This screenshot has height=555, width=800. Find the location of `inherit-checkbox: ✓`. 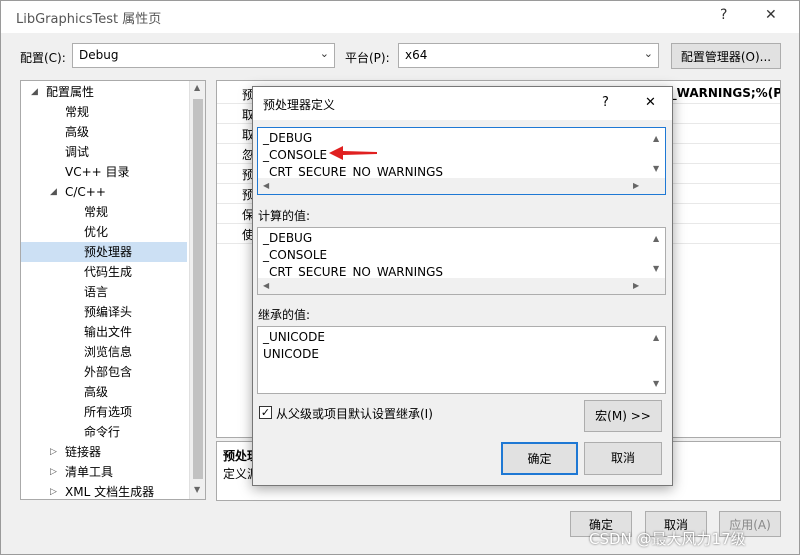

inherit-checkbox: ✓ is located at coordinates (265, 412).